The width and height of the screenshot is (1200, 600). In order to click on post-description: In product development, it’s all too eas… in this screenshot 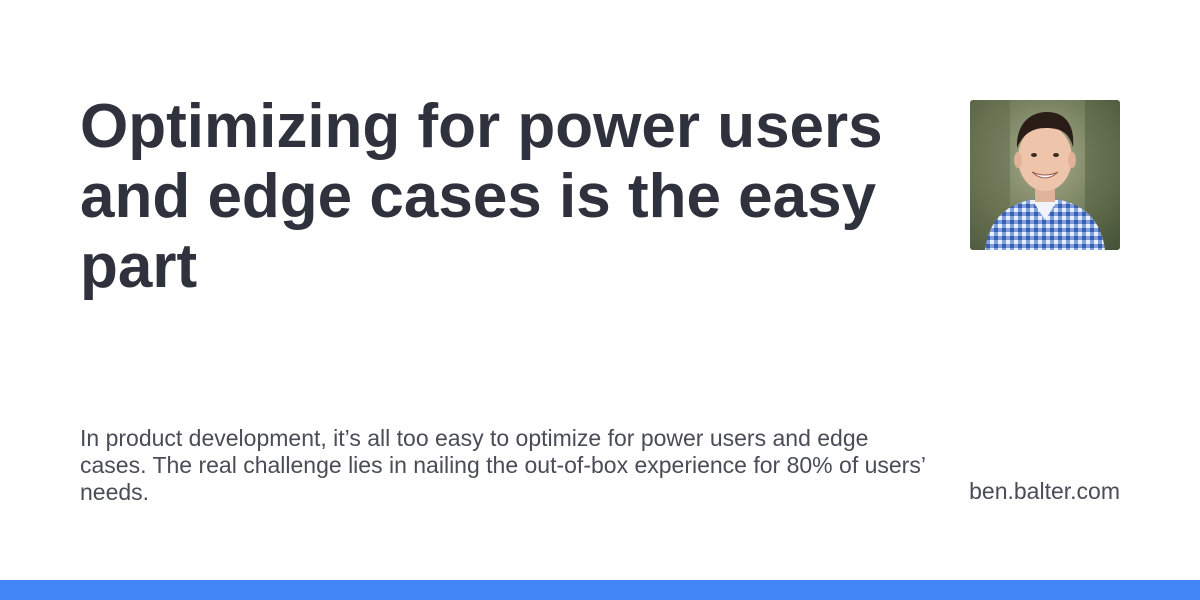, I will do `click(503, 465)`.